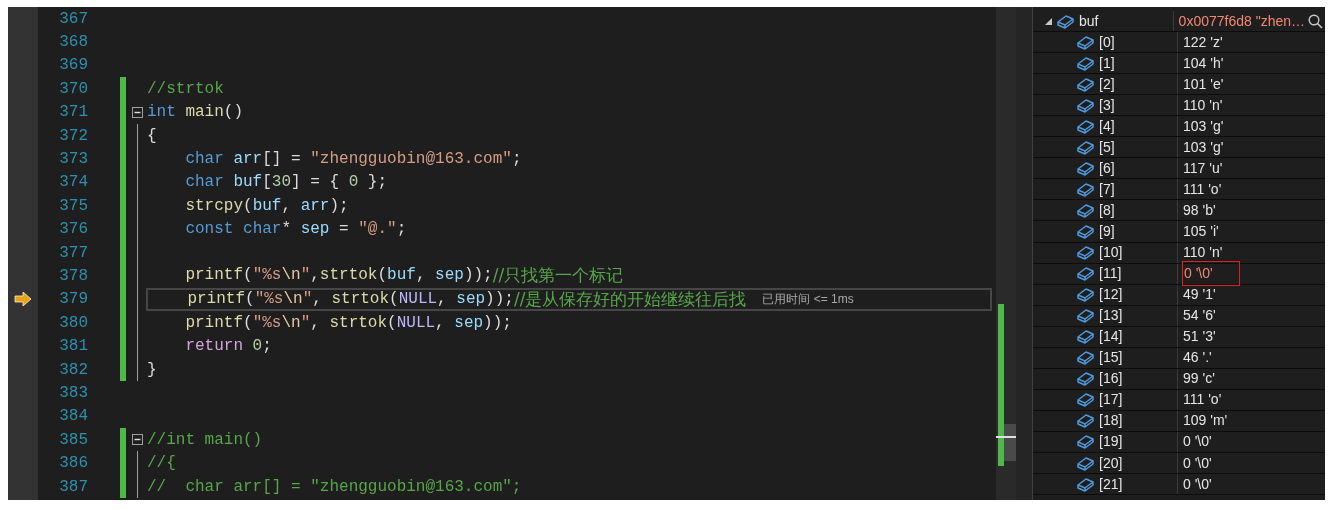 The height and width of the screenshot is (510, 1332). Describe the element at coordinates (281, 183) in the screenshot. I see `code-token: 30` at that location.